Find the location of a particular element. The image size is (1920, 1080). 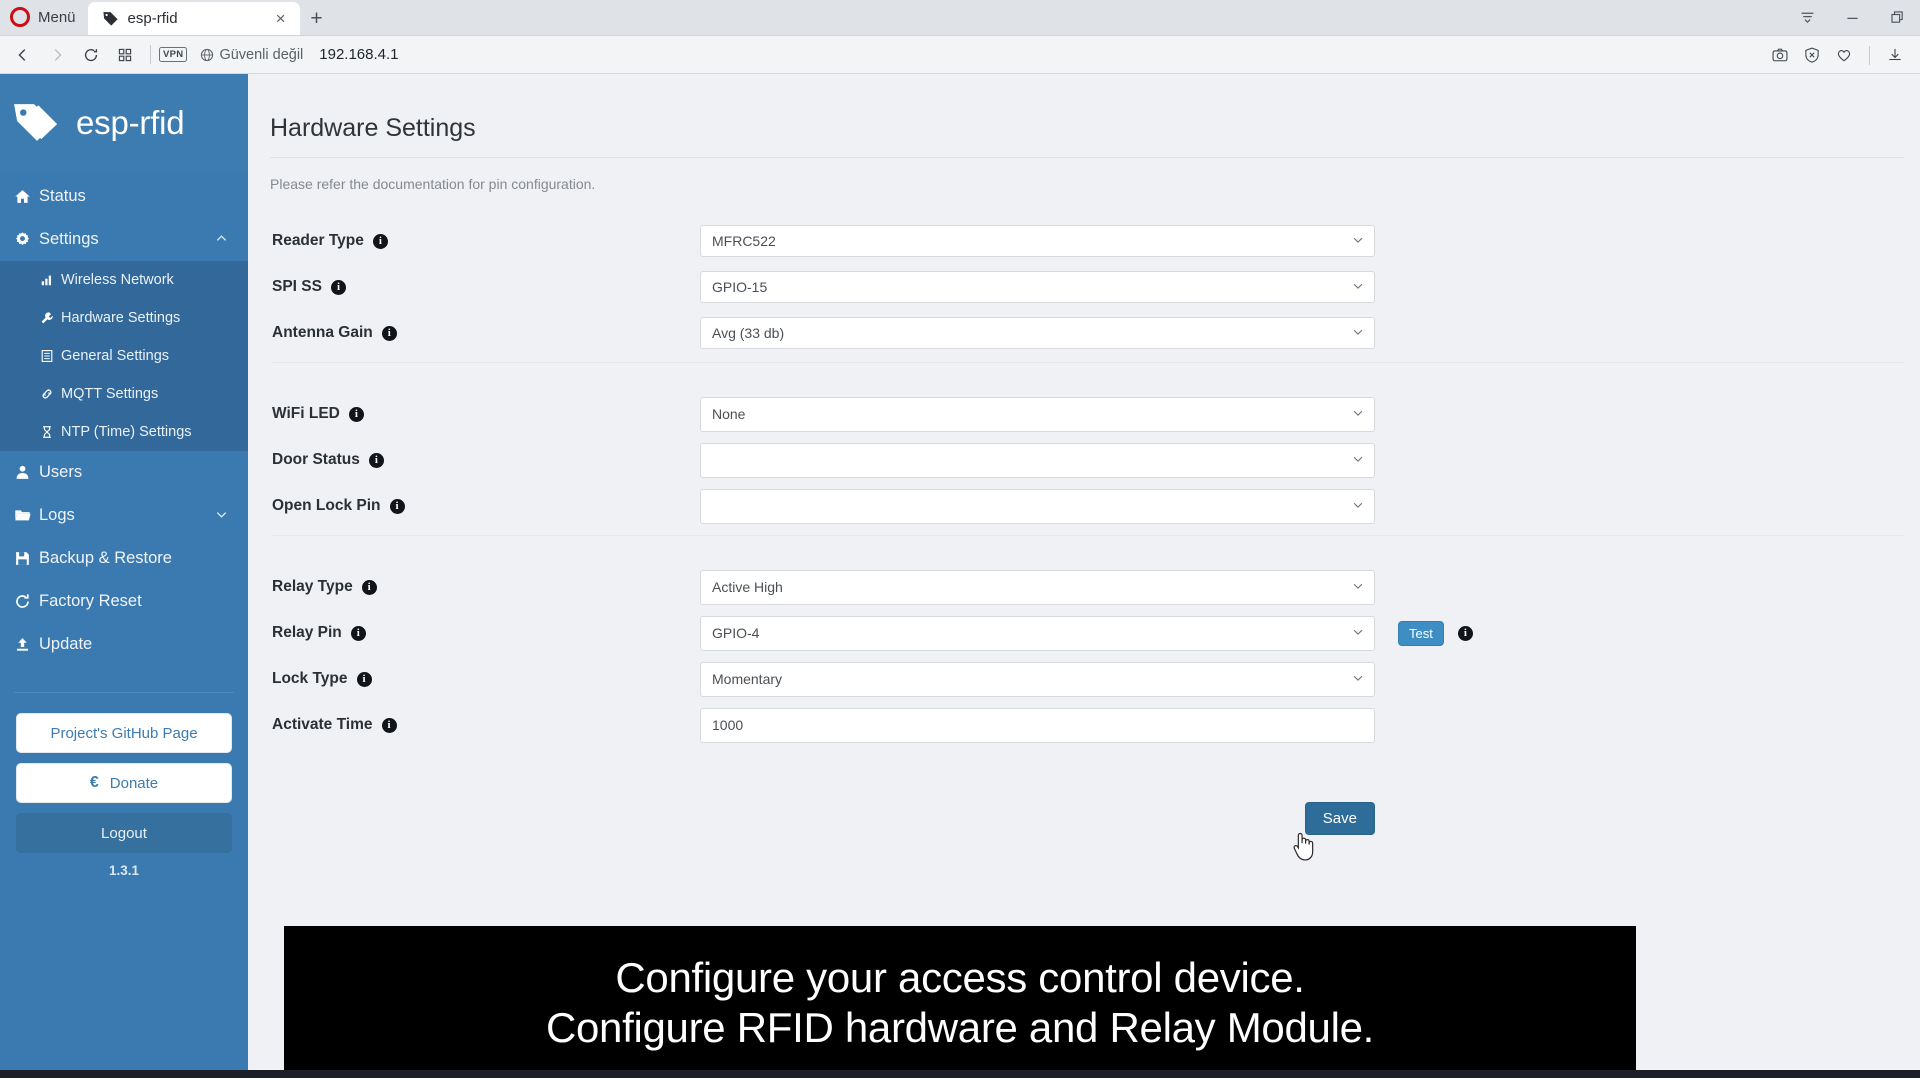

opera-logo-icon is located at coordinates (20, 17).